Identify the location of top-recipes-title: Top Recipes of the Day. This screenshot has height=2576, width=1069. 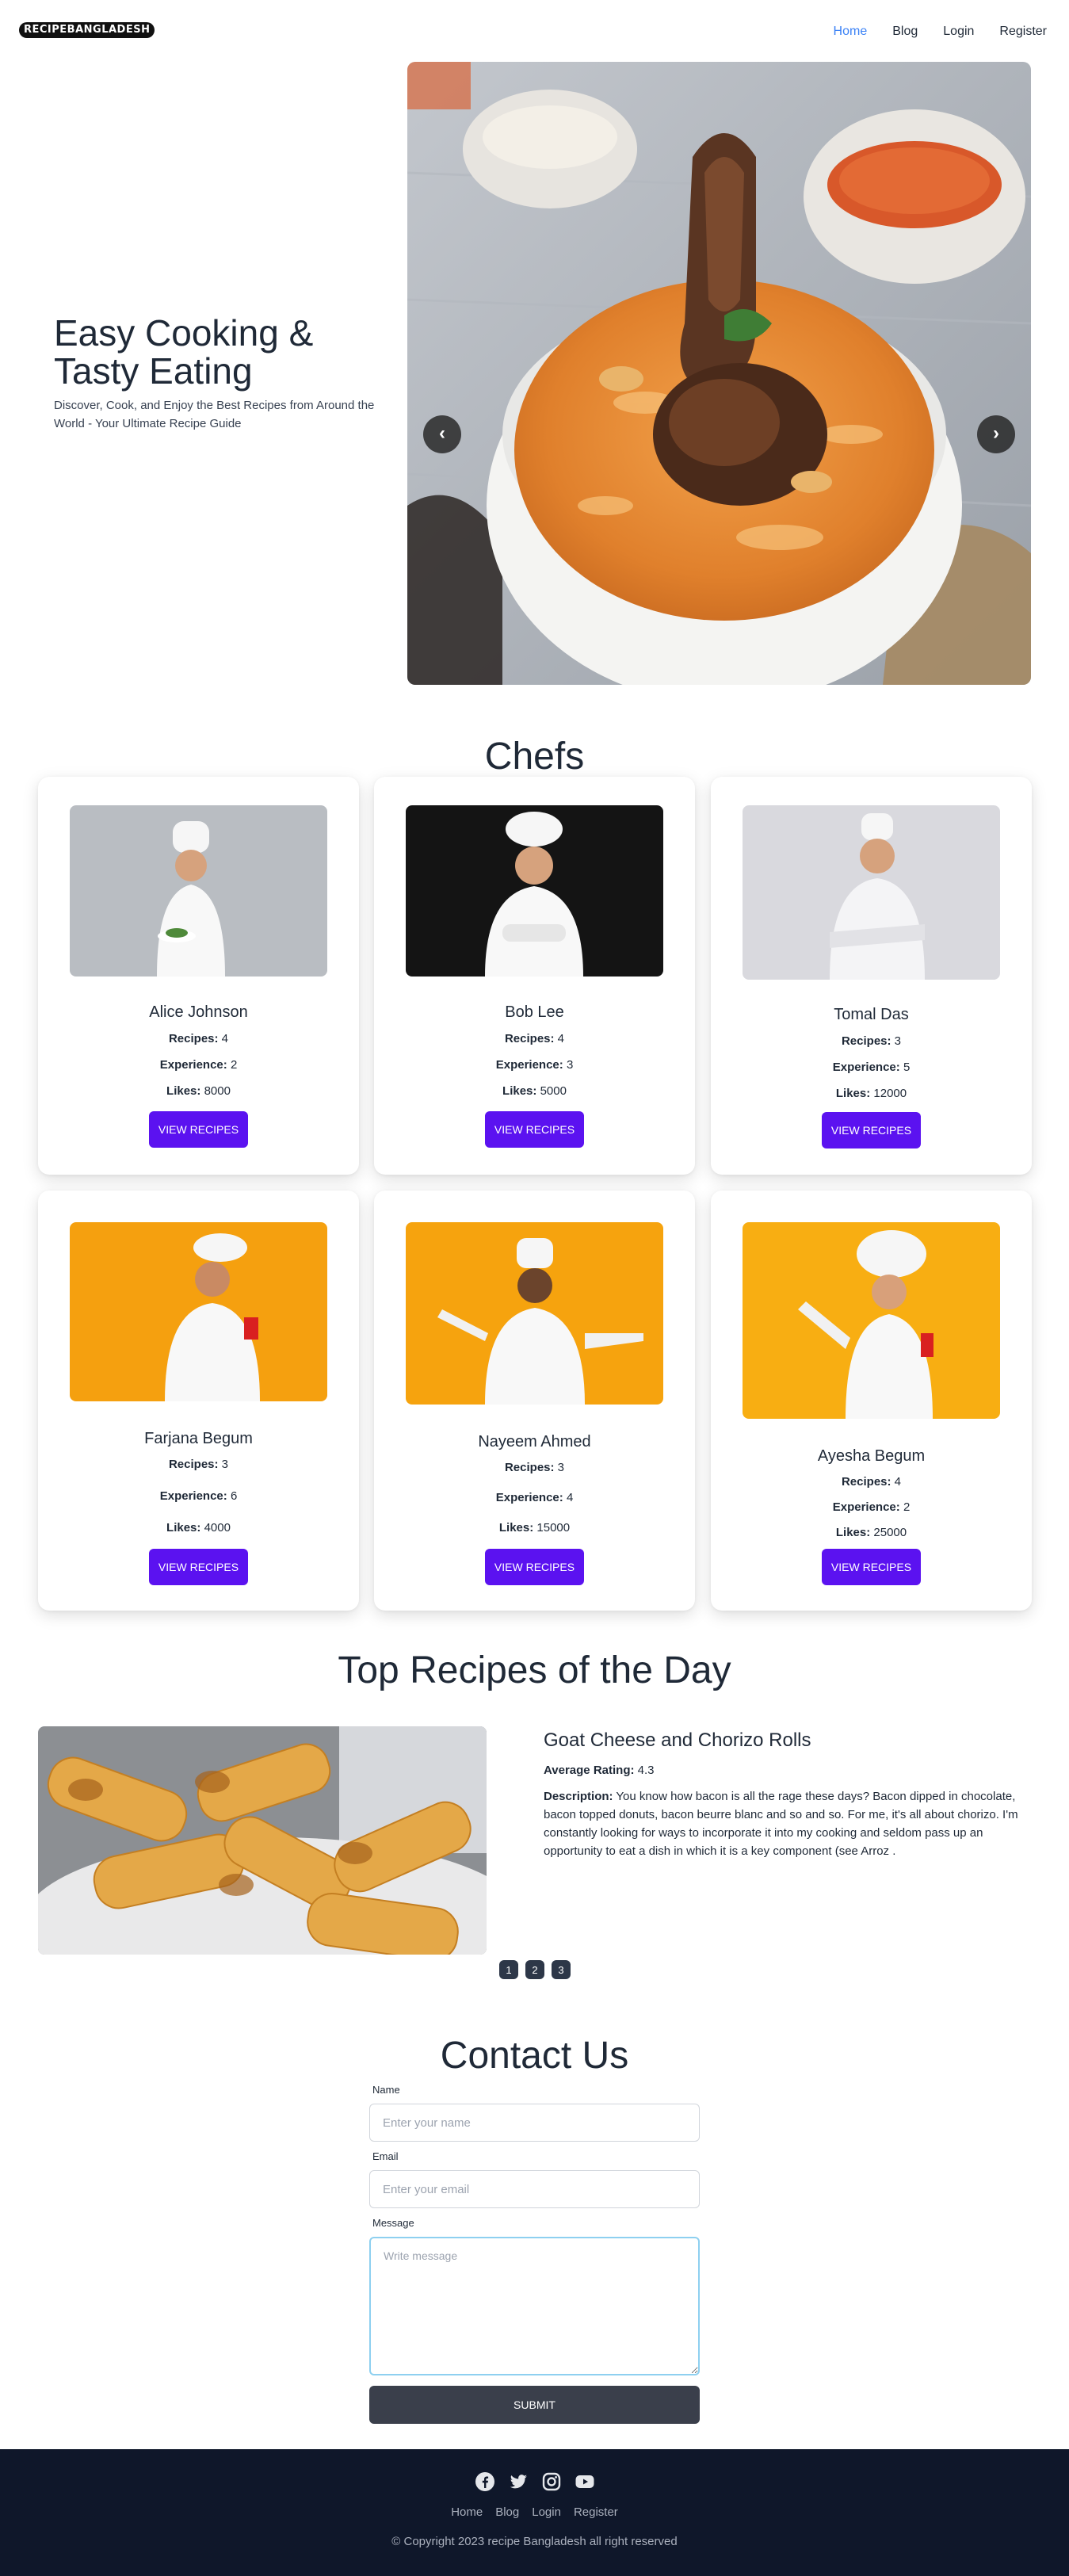
(534, 1670).